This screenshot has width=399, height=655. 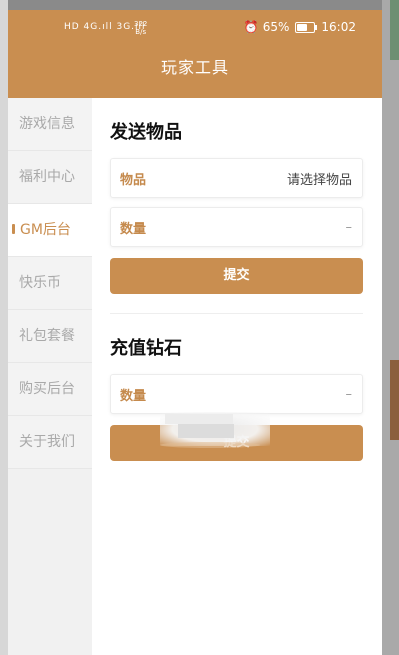 I want to click on net-speed-value: 322, so click(x=141, y=24).